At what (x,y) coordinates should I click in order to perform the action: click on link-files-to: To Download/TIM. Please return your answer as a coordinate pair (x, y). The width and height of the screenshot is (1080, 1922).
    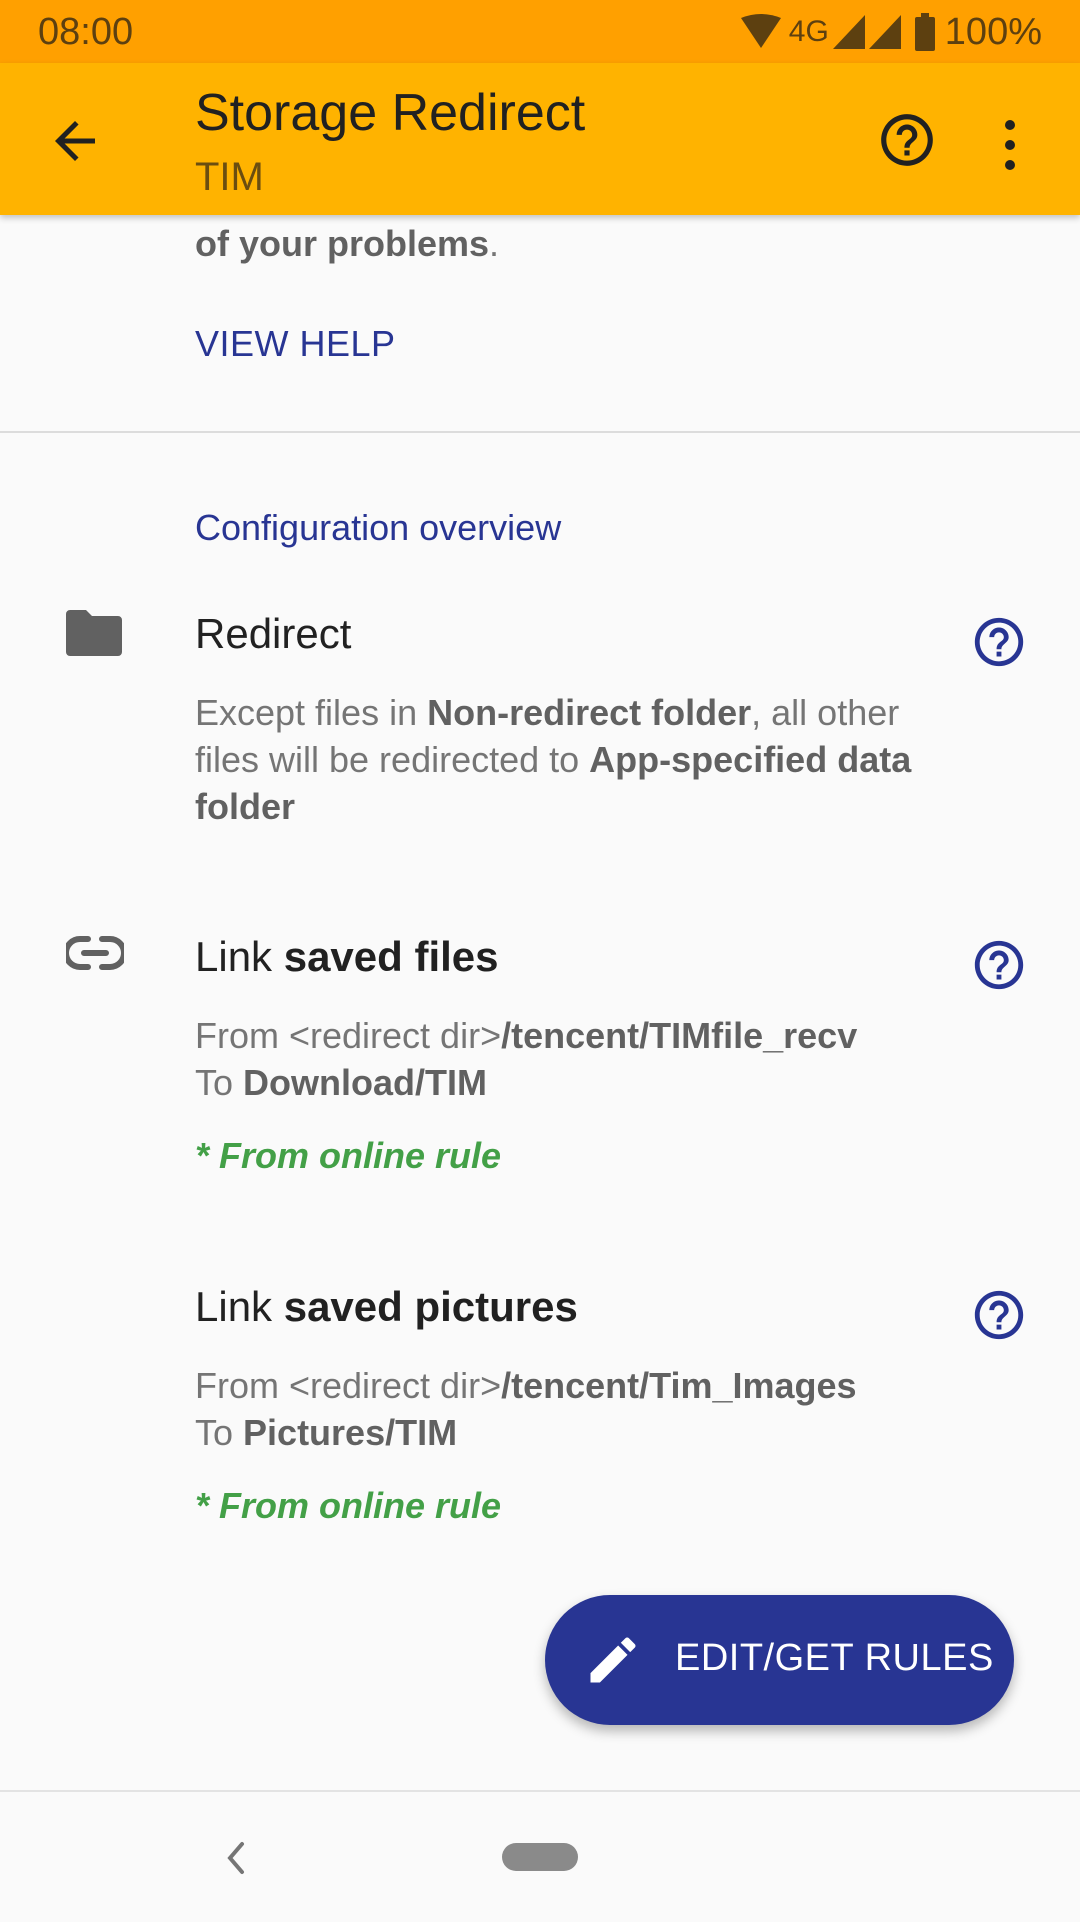
    Looking at the image, I should click on (341, 1082).